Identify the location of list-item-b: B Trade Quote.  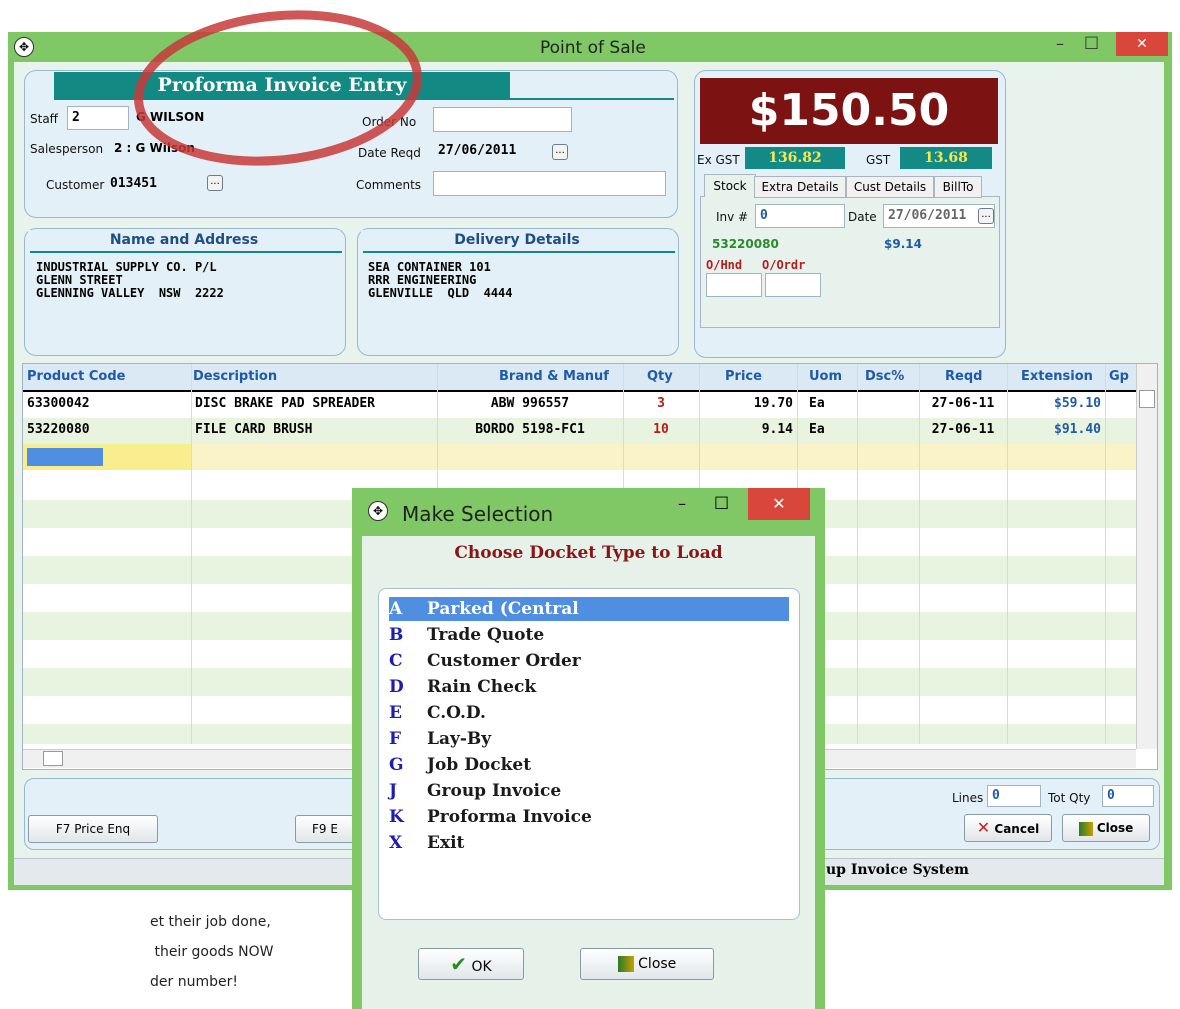
(466, 635).